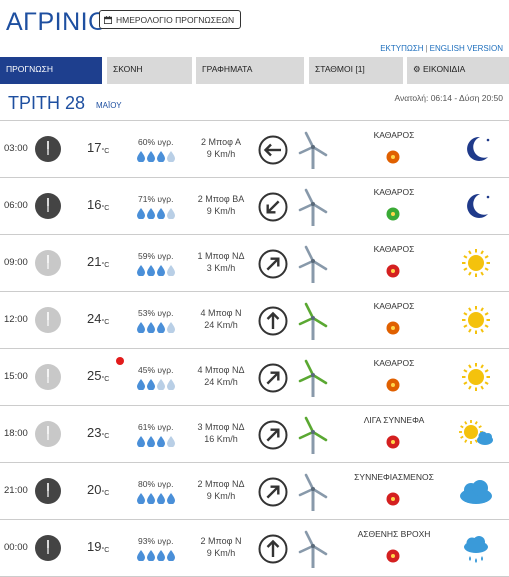 Image resolution: width=509 pixels, height=577 pixels. What do you see at coordinates (16, 376) in the screenshot?
I see `row-time: 15:00` at bounding box center [16, 376].